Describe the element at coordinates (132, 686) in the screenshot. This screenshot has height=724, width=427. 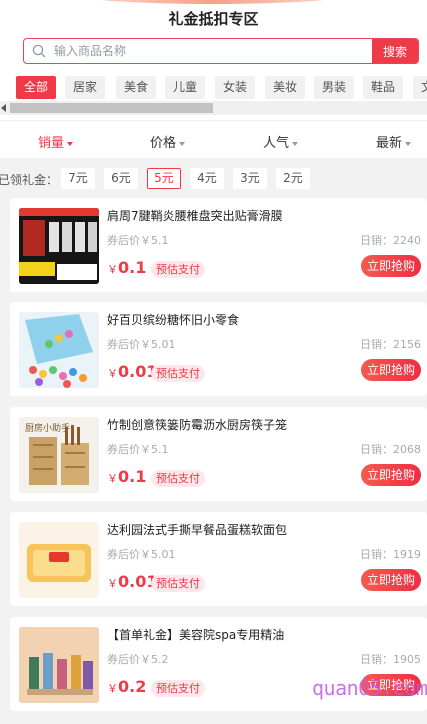
I see `price-value: 0.2` at that location.